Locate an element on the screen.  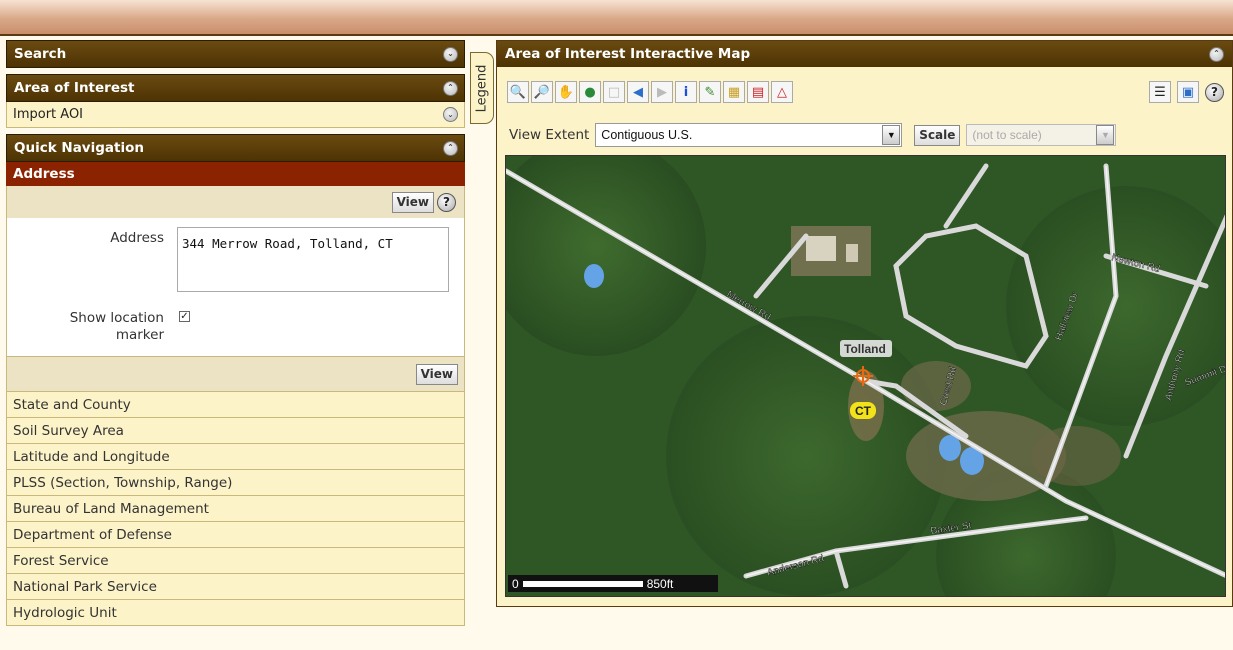
aoi-polygon-icon: △ is located at coordinates (782, 92).